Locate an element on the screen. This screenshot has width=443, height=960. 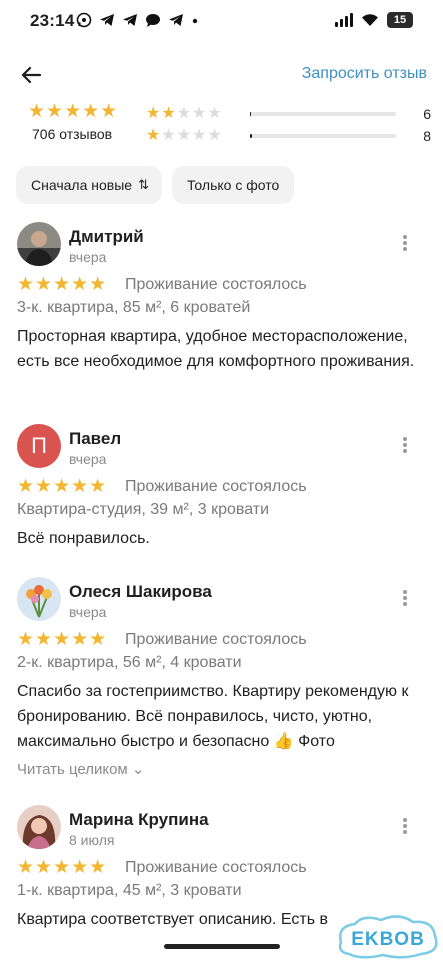
sort-newest-chip: Сначала новые ⇅ is located at coordinates (89, 185).